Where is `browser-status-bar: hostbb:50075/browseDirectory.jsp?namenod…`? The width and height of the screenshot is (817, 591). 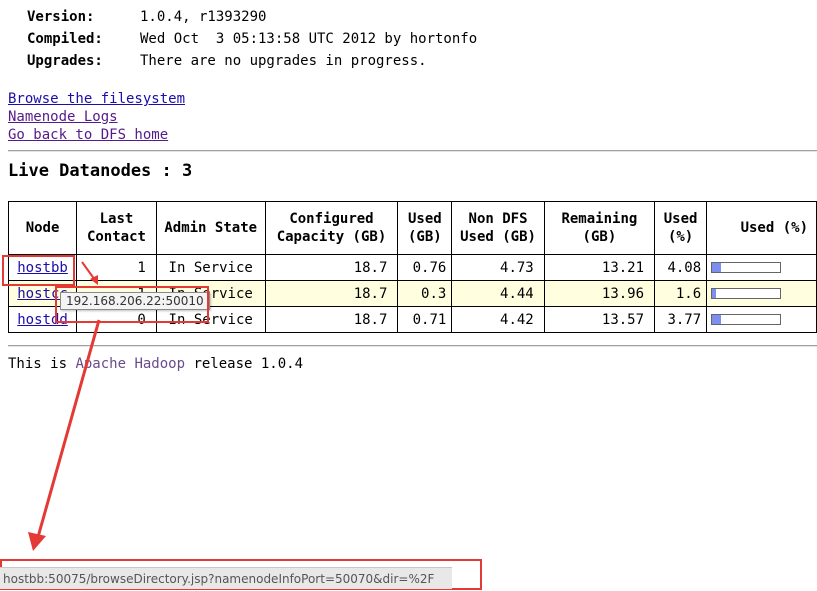 browser-status-bar: hostbb:50075/browseDirectory.jsp?namenod… is located at coordinates (226, 578).